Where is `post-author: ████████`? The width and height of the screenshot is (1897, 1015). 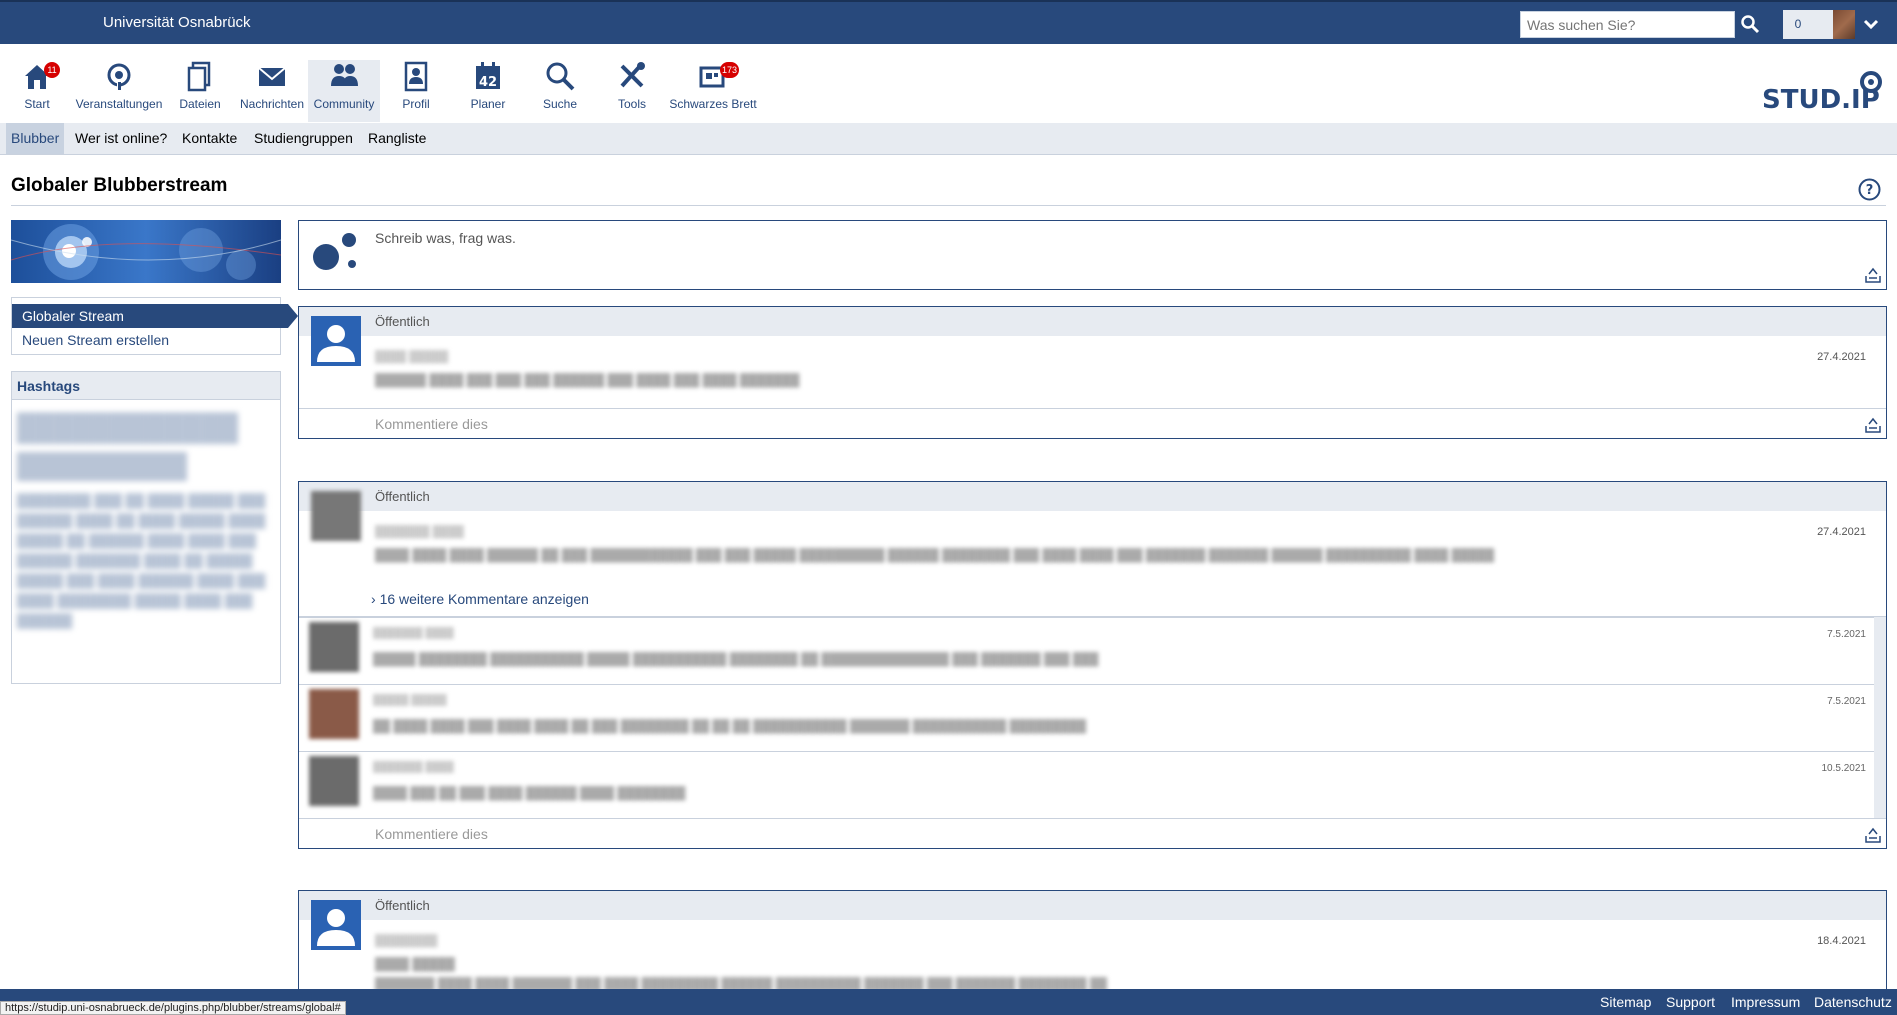
post-author: ████████ is located at coordinates (406, 941).